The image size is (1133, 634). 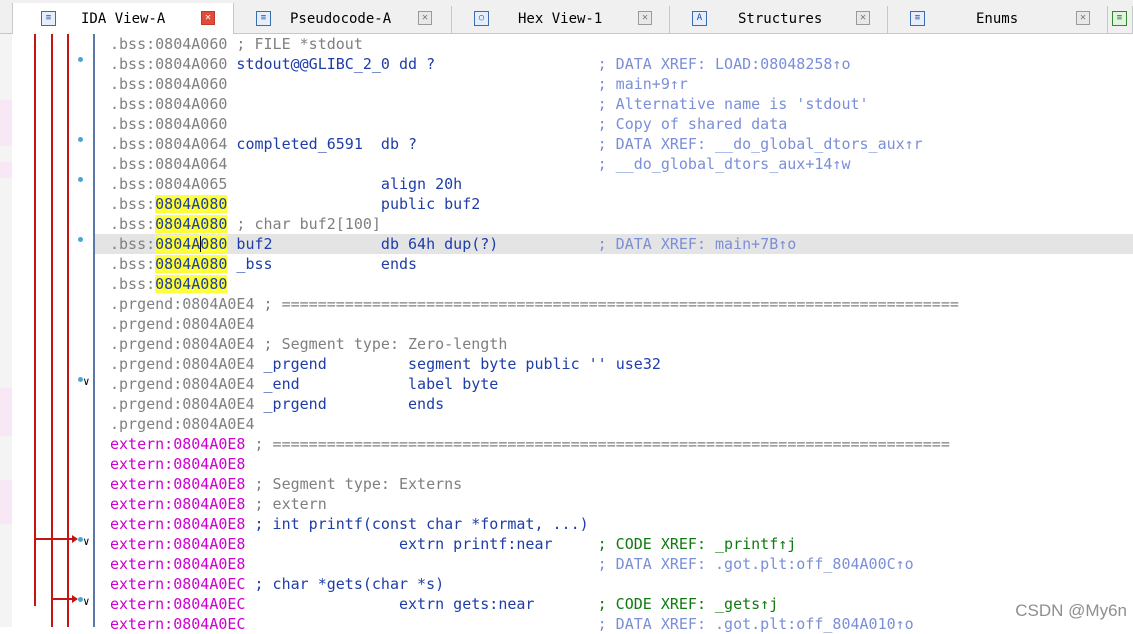 What do you see at coordinates (756, 624) in the screenshot?
I see `xref-comment: ; DATA XREF: .got.plt:off_804A010↑o` at bounding box center [756, 624].